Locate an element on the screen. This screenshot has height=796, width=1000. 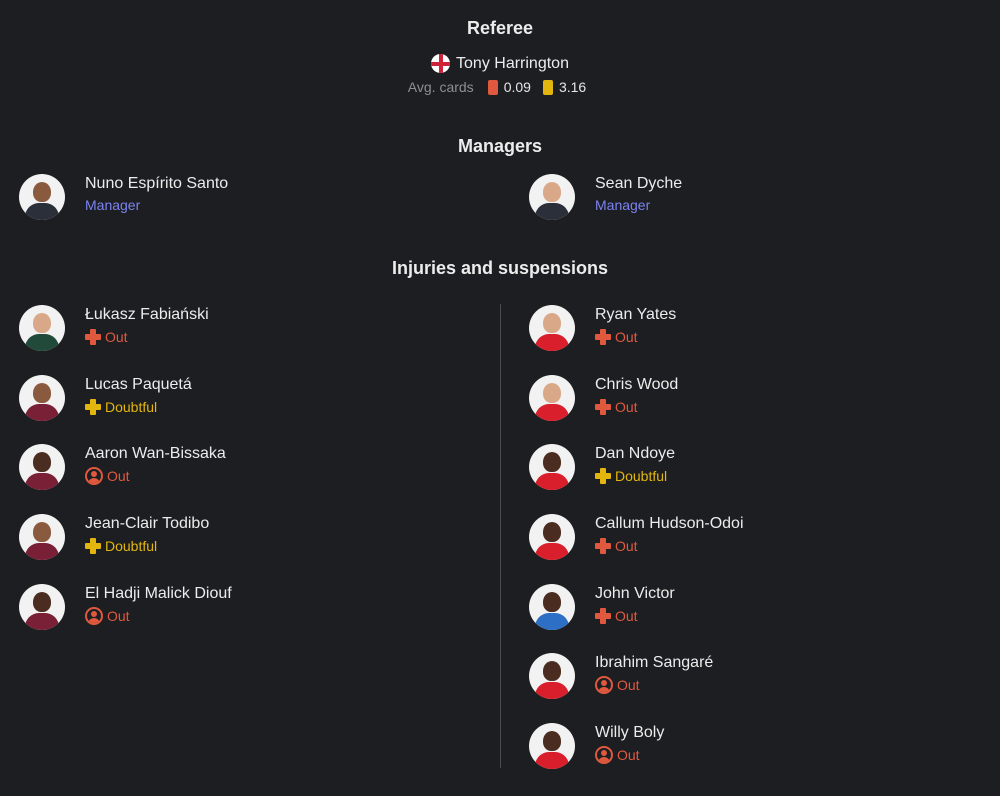
manager-home: Nuno Espírito Santo Manager is located at coordinates (123, 197).